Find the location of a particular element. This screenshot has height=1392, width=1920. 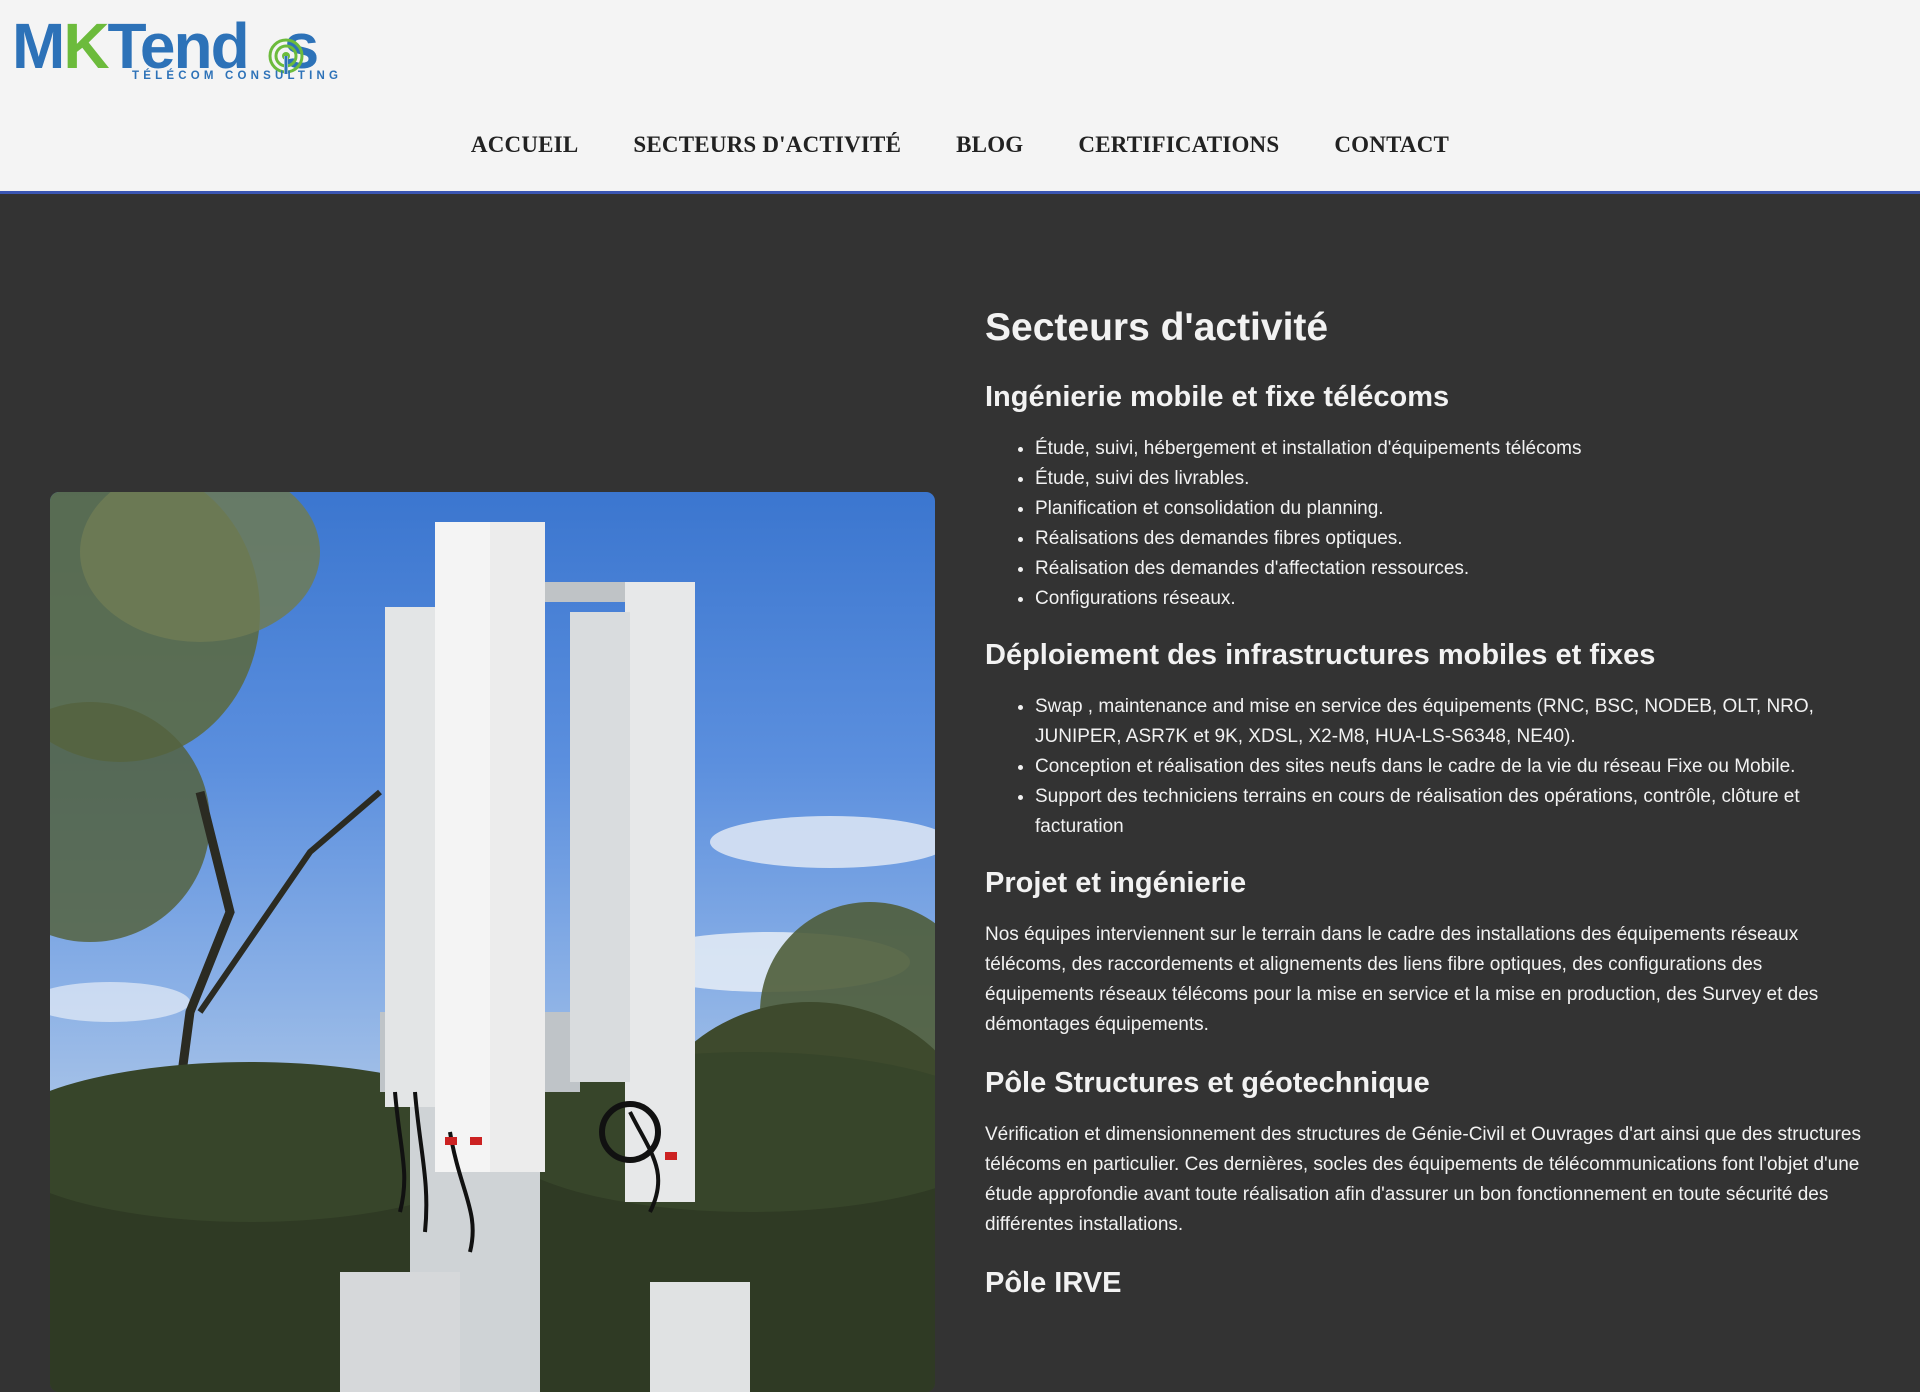

nav-accueil: ACCUEIL is located at coordinates (524, 144).